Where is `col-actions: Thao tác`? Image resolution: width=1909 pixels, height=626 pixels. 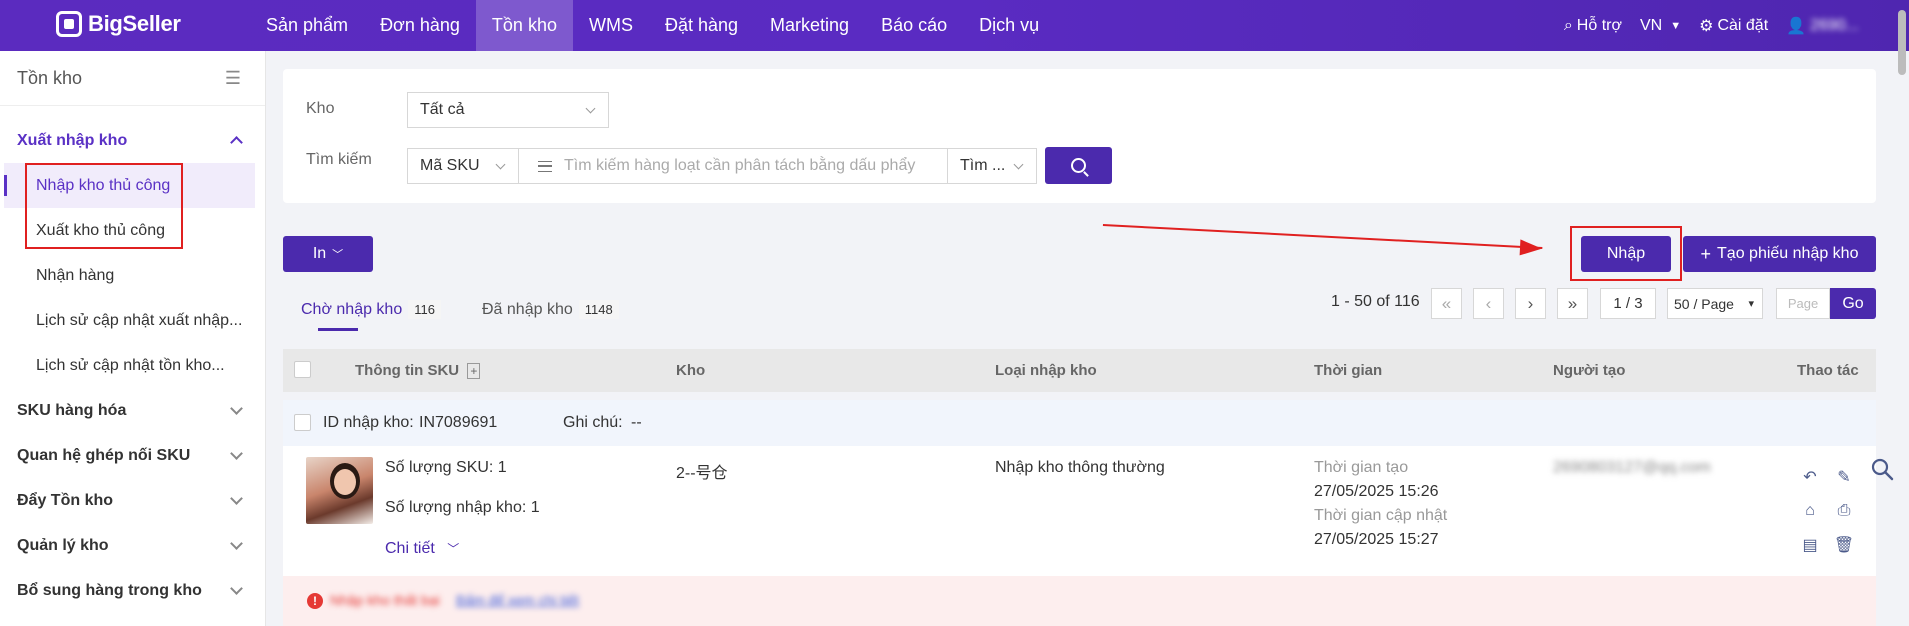
col-actions: Thao tác is located at coordinates (1828, 370).